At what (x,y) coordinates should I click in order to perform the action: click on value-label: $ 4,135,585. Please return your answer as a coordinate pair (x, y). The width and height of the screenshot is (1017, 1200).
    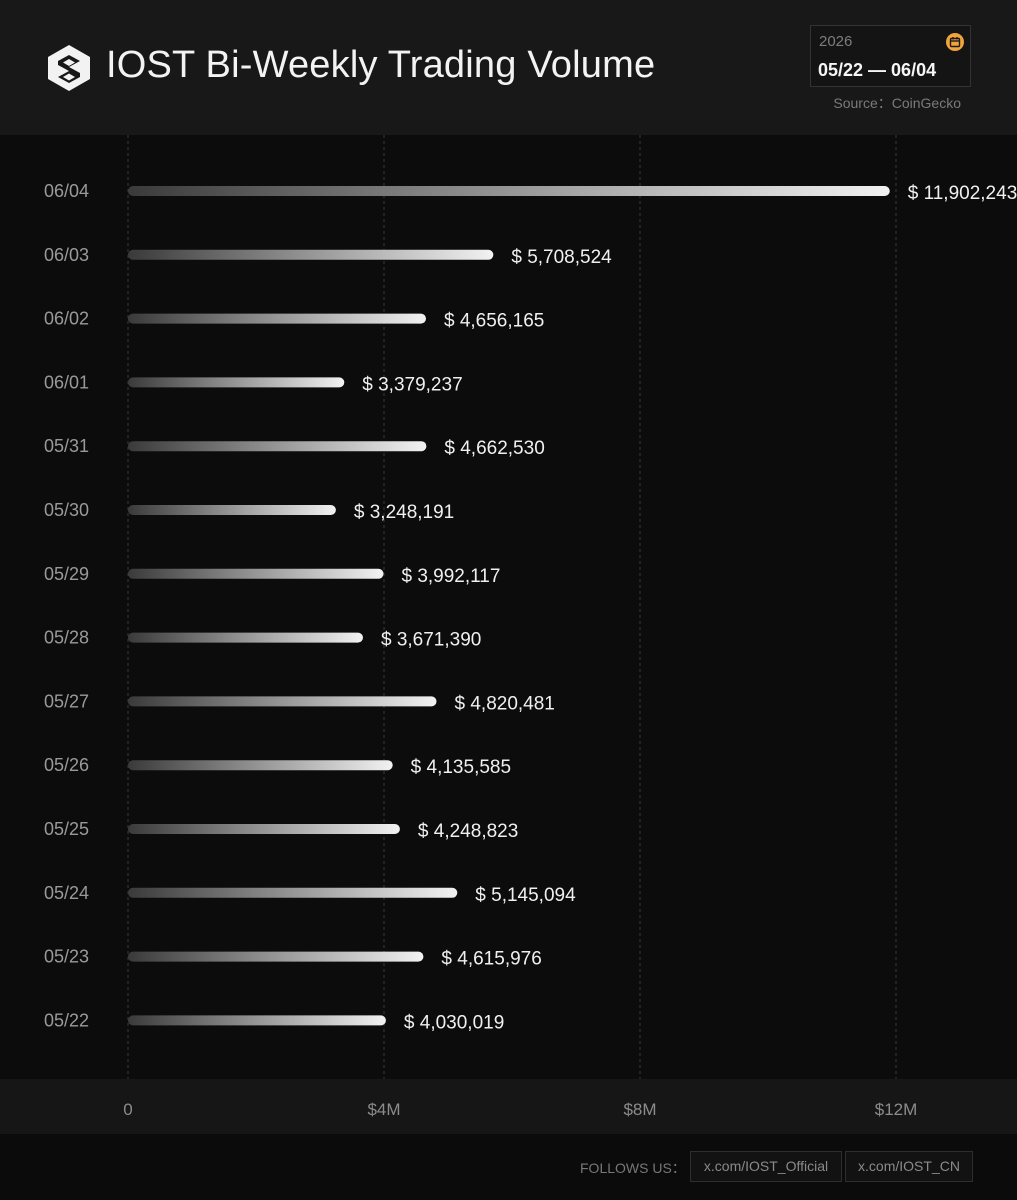
    Looking at the image, I should click on (461, 767).